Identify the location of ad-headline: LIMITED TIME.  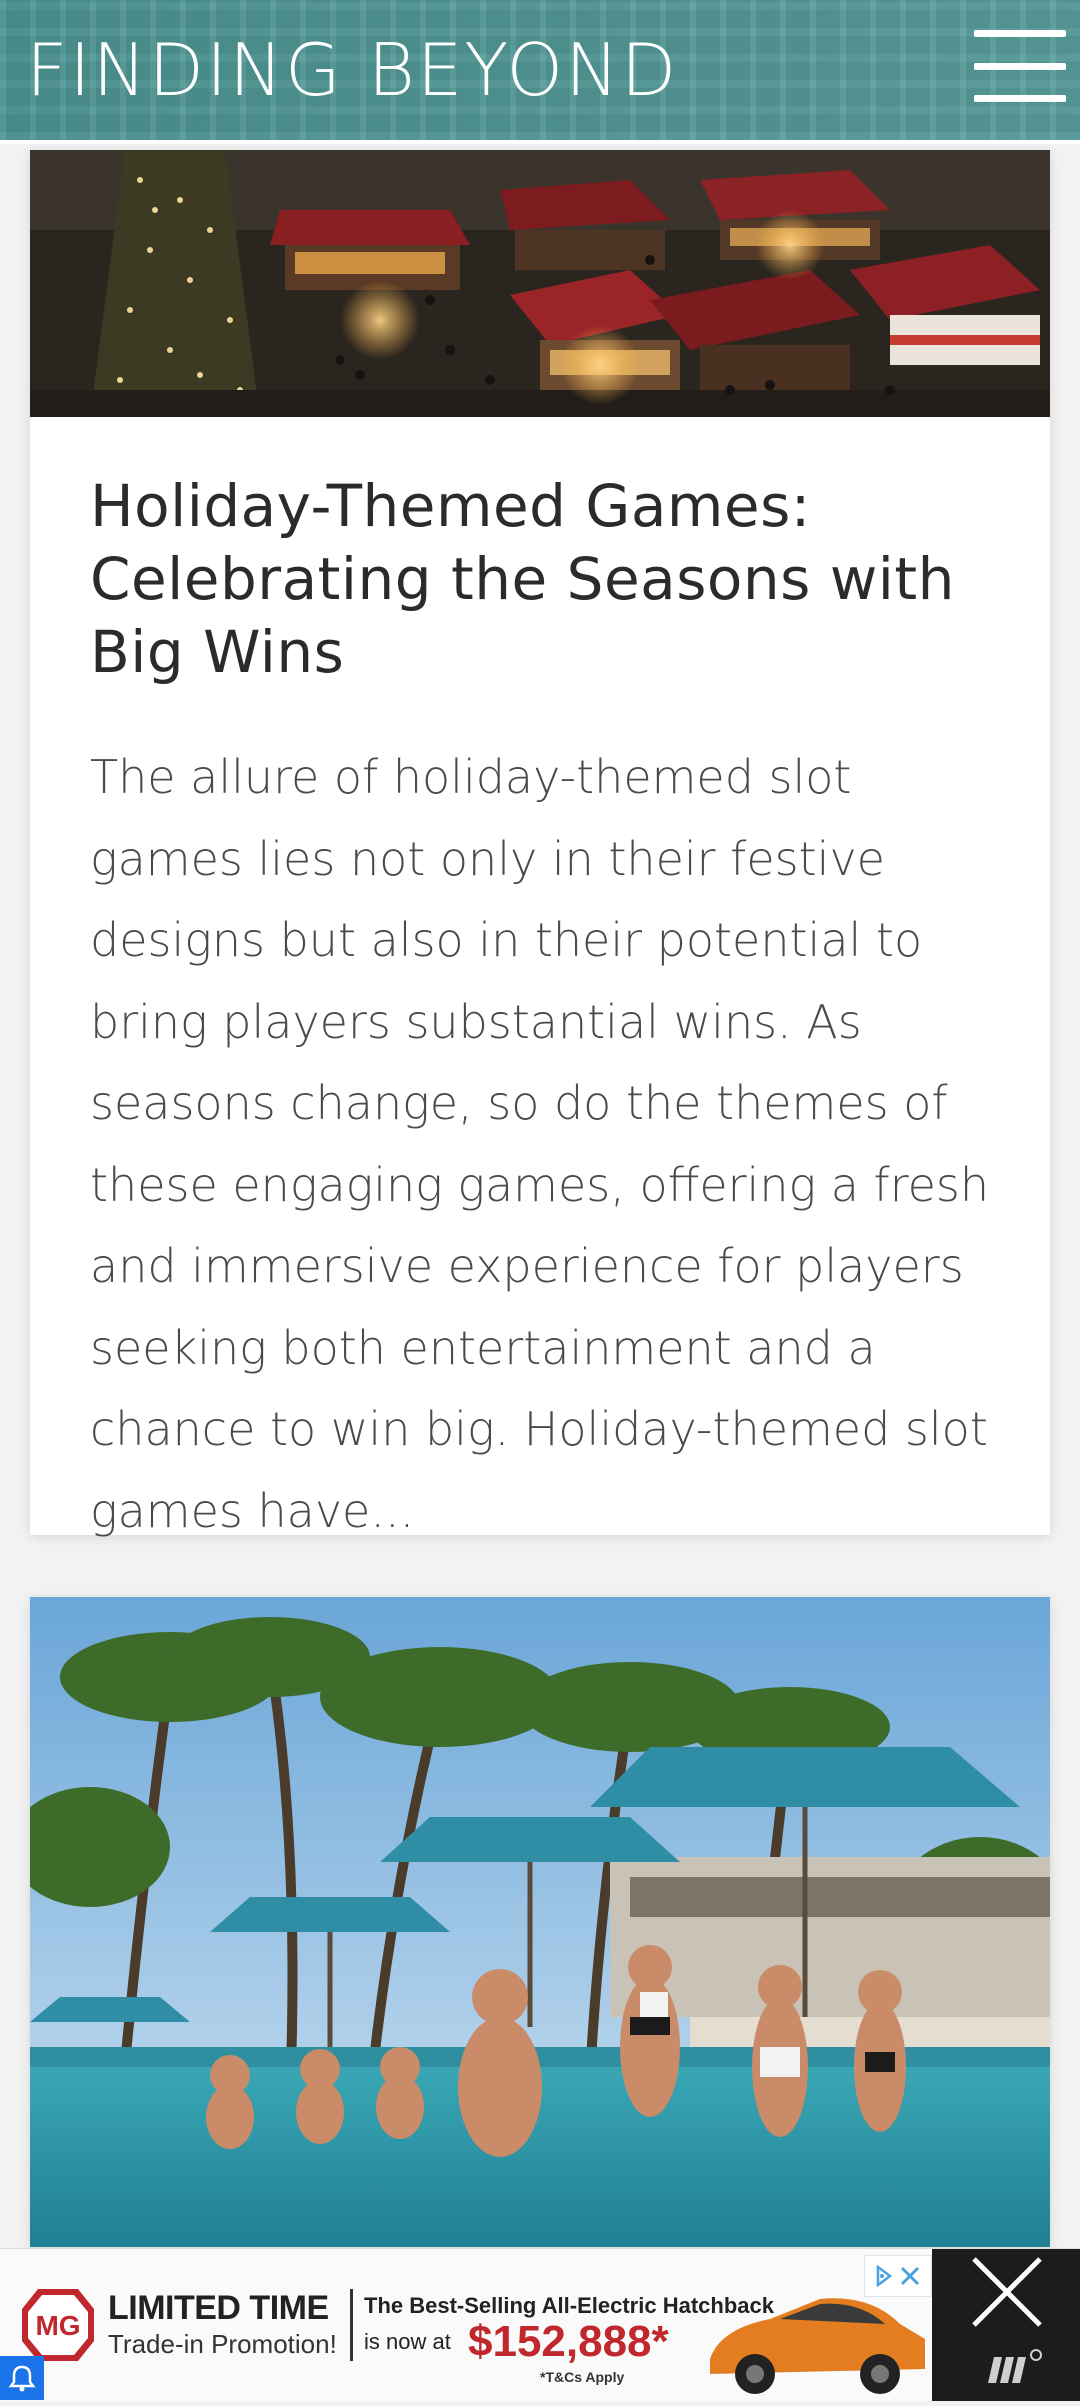
(218, 2308).